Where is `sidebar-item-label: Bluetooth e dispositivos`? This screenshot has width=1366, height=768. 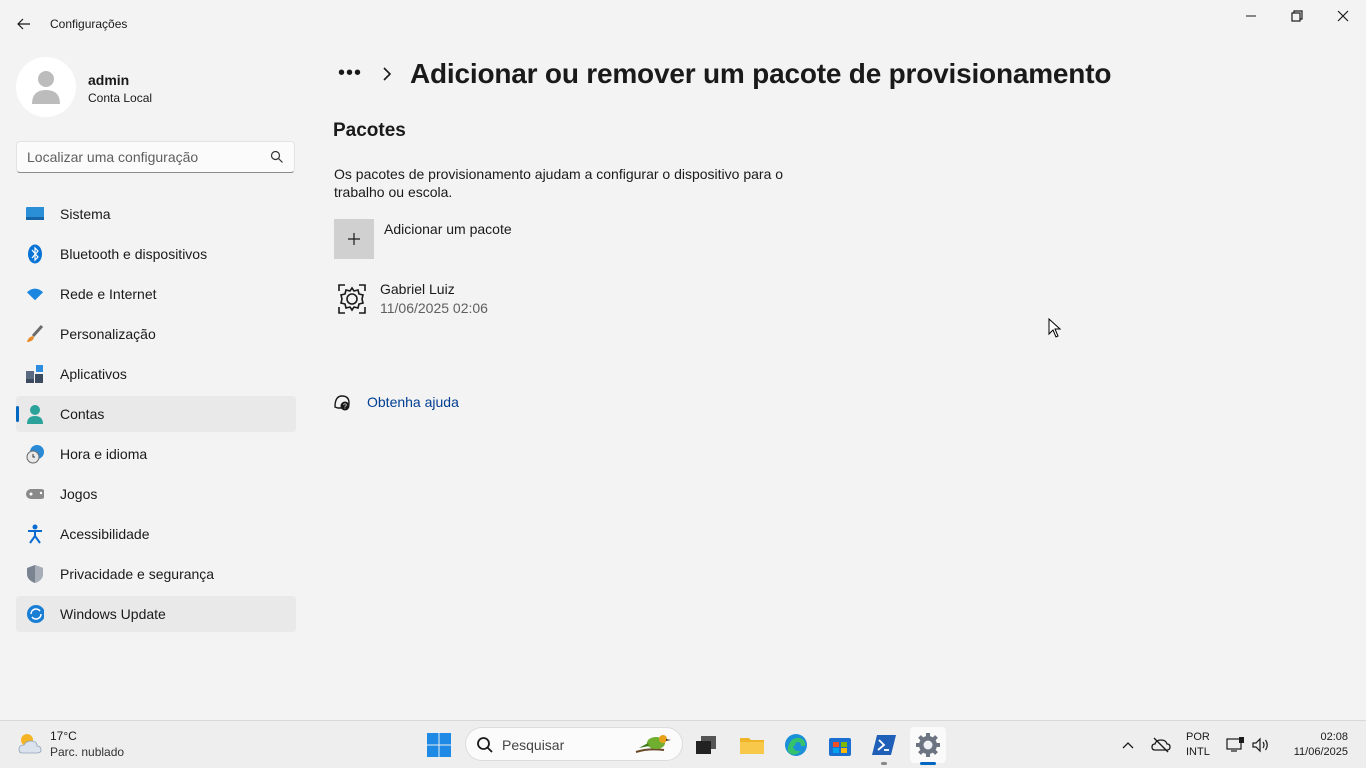
sidebar-item-label: Bluetooth e dispositivos is located at coordinates (134, 254).